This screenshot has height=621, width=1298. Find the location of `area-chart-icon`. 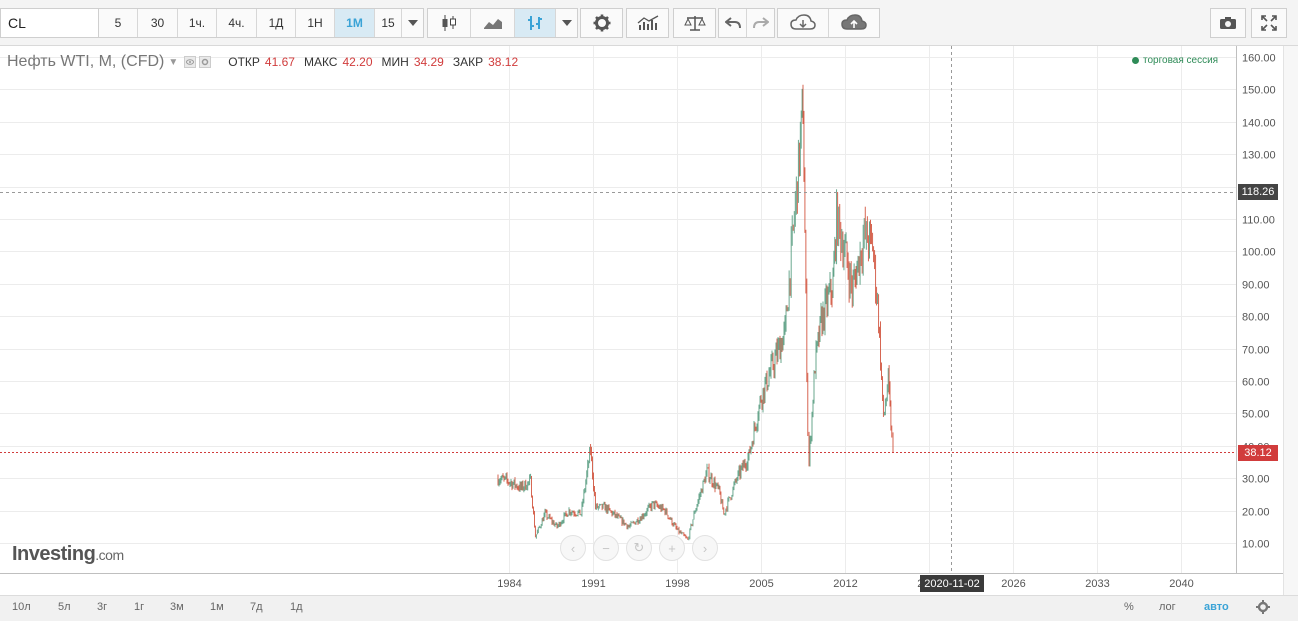

area-chart-icon is located at coordinates (492, 24).